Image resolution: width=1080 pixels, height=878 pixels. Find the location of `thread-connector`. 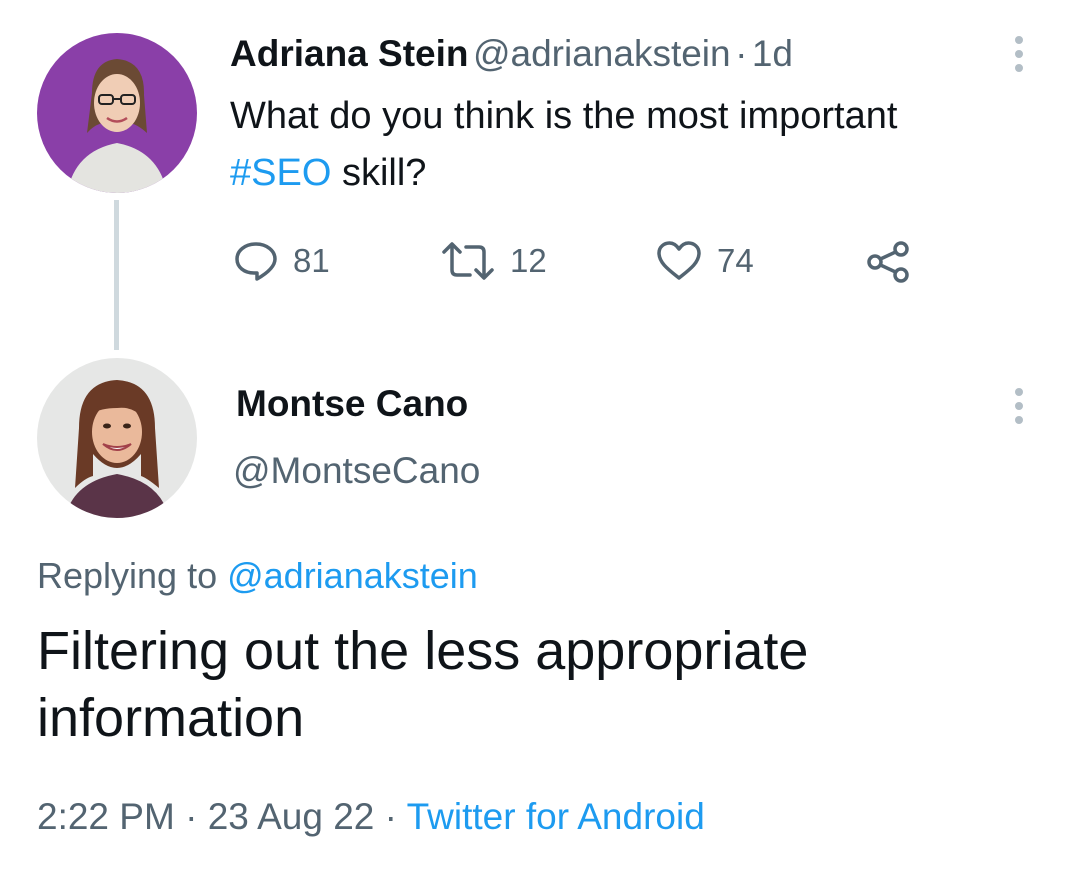

thread-connector is located at coordinates (116, 275).